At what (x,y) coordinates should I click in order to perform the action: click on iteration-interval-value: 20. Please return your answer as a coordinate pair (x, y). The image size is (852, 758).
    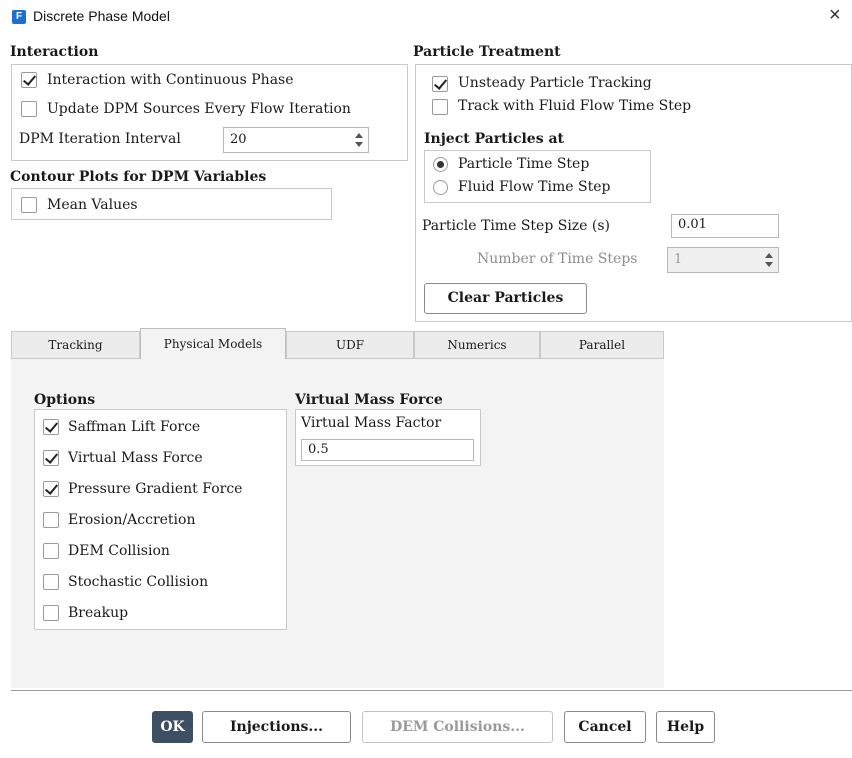
    Looking at the image, I should click on (238, 139).